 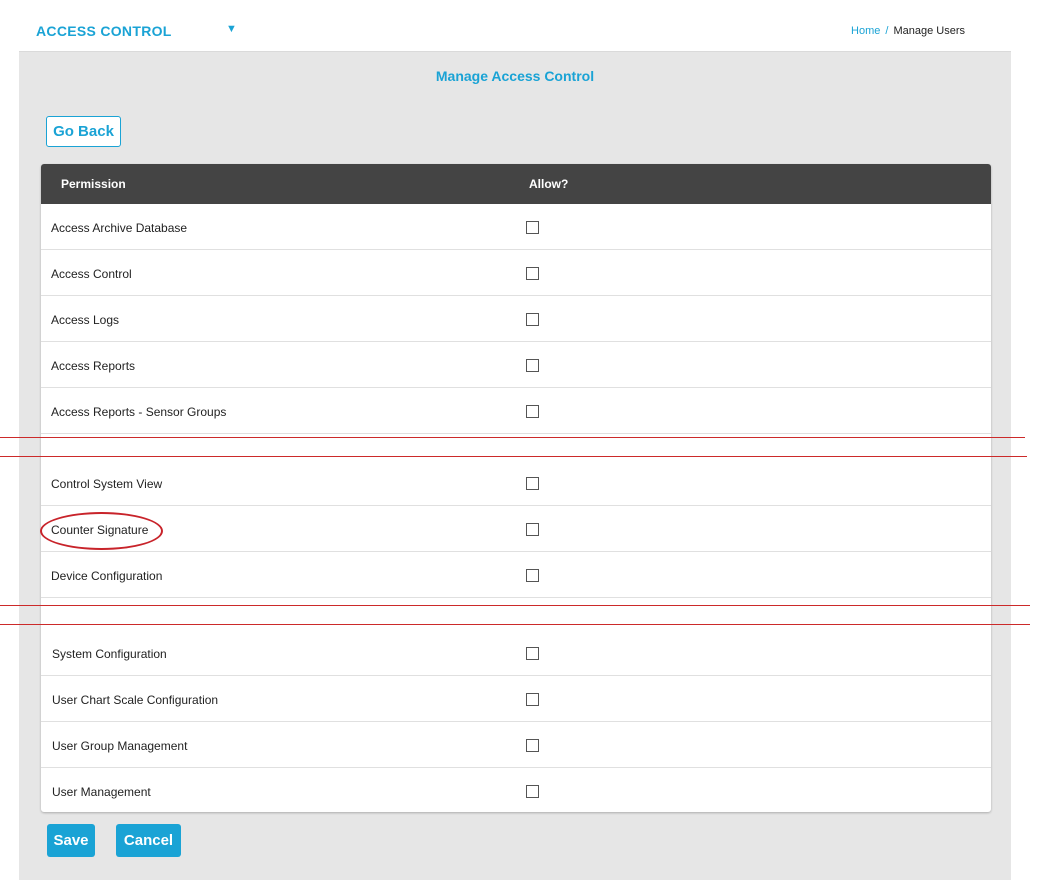 What do you see at coordinates (104, 31) in the screenshot?
I see `module-title: ACCESS CONTROL` at bounding box center [104, 31].